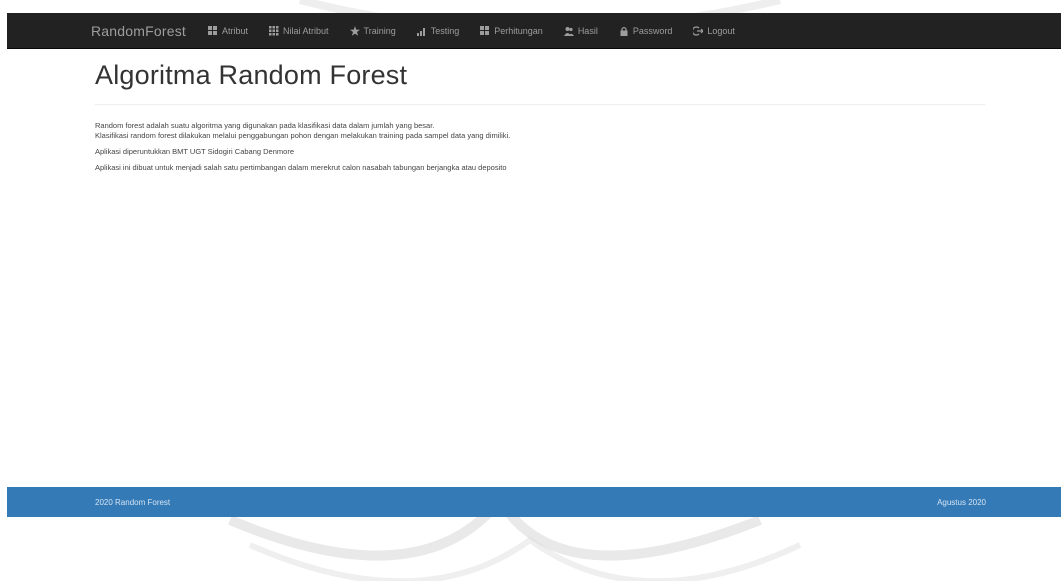 This screenshot has height=581, width=1061. Describe the element at coordinates (540, 104) in the screenshot. I see `title-divider` at that location.